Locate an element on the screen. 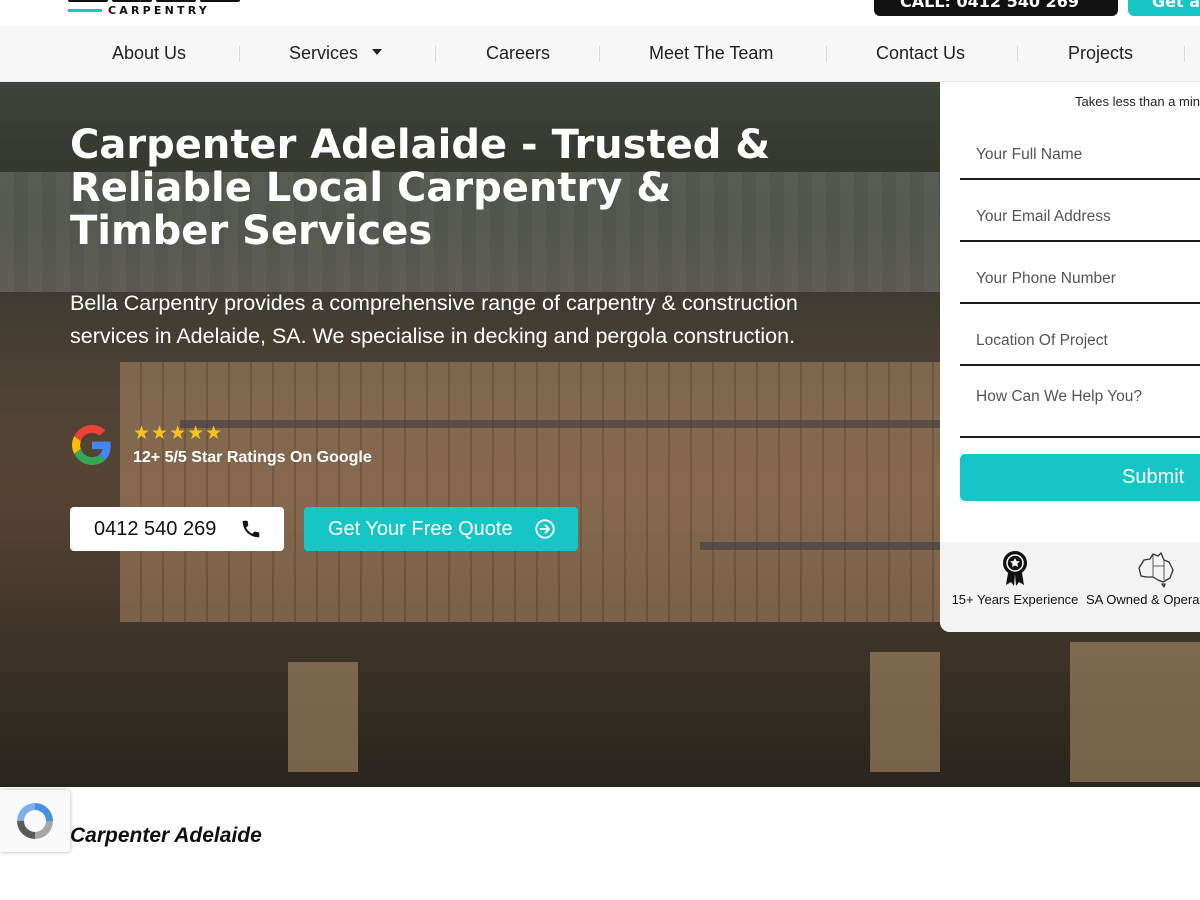  nav-item-projects: Projects is located at coordinates (1100, 53).